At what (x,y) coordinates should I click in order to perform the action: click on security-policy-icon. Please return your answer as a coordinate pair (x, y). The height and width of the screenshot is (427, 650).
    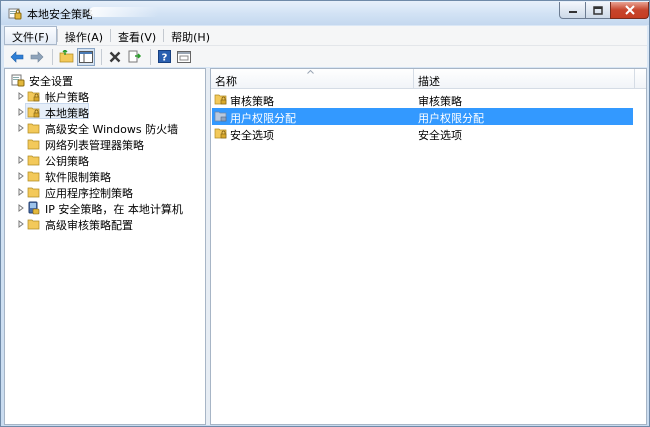
    Looking at the image, I should click on (15, 14).